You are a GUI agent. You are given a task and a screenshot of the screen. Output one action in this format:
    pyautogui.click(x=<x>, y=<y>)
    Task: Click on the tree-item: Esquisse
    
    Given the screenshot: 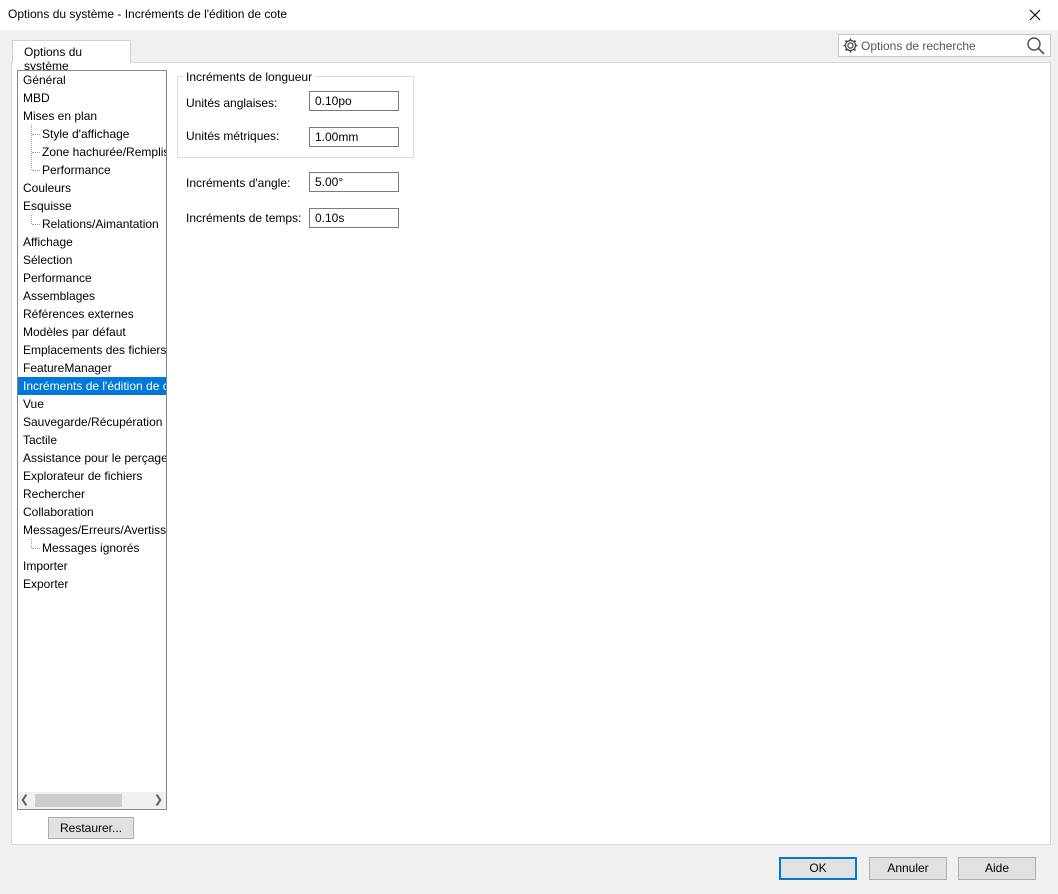 What is the action you would take?
    pyautogui.click(x=92, y=206)
    